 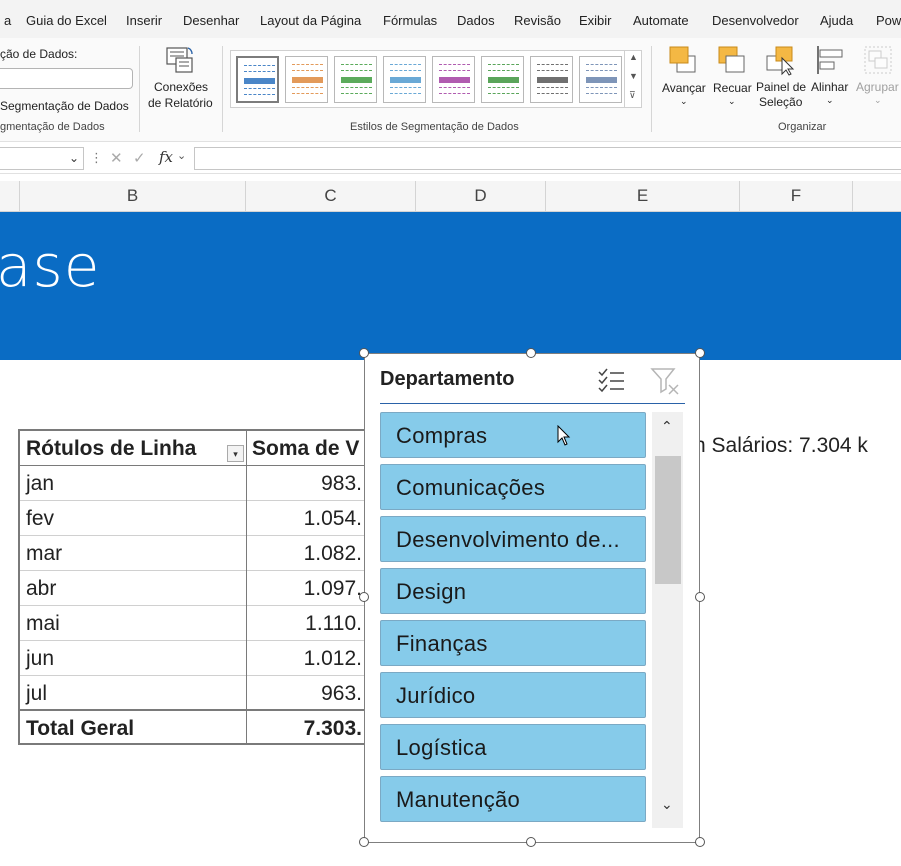 I want to click on report-connections-label-1: Conexões, so click(x=181, y=87).